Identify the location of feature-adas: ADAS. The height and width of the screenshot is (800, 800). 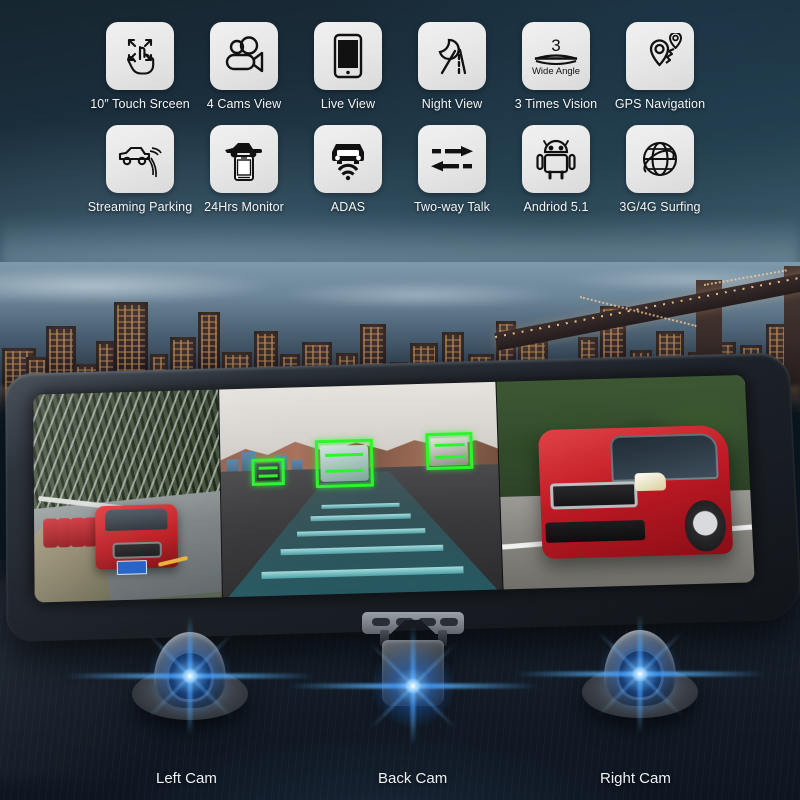
(348, 169).